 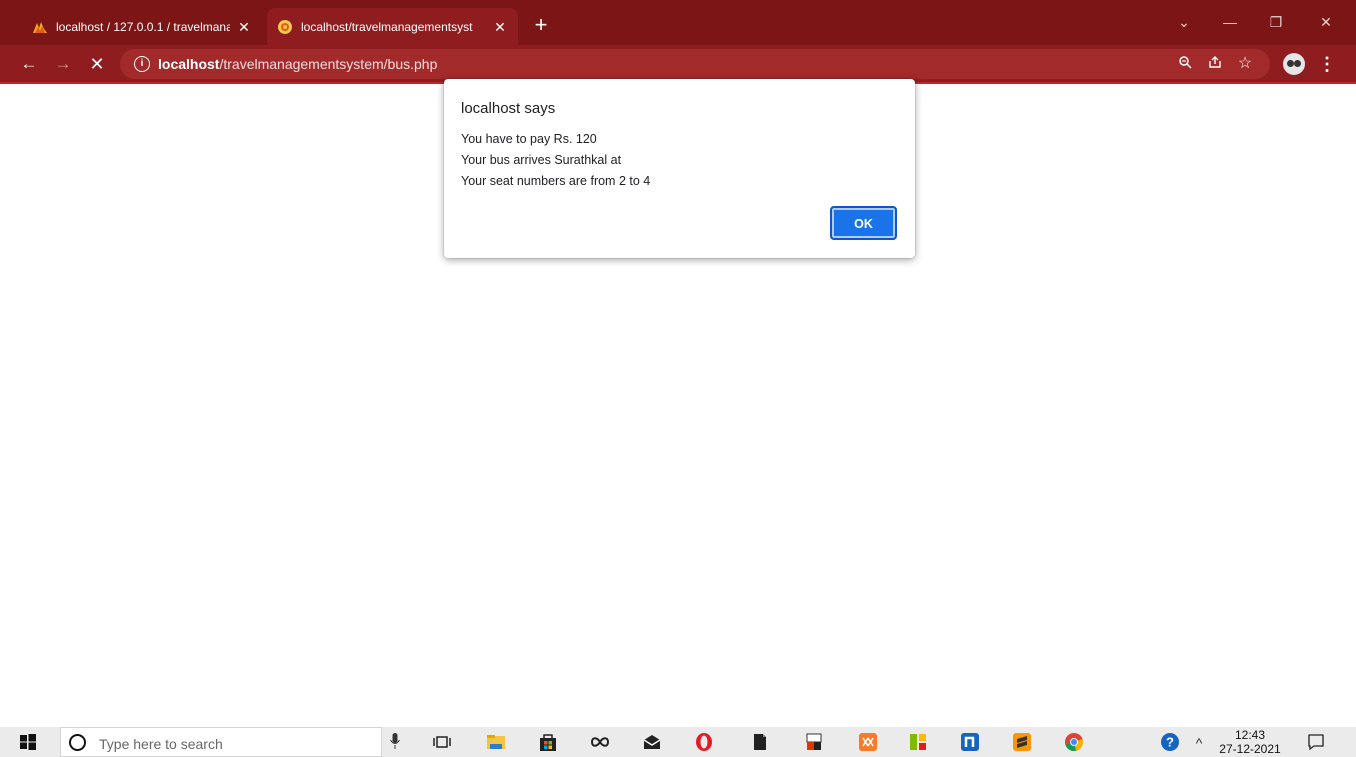 What do you see at coordinates (442, 742) in the screenshot?
I see `task-view-icon` at bounding box center [442, 742].